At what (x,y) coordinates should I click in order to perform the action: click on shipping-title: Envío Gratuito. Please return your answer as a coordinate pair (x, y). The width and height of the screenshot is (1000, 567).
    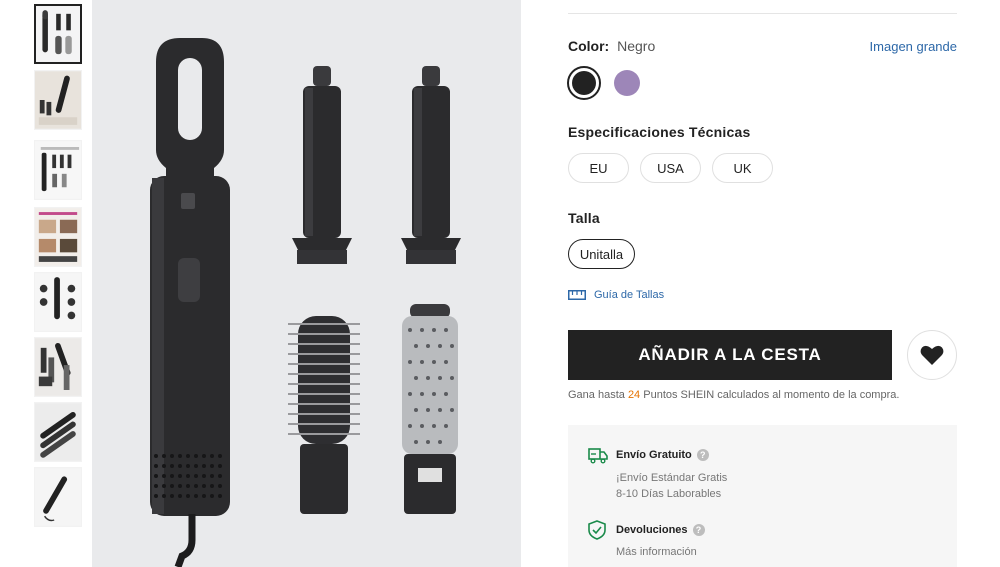
    Looking at the image, I should click on (654, 455).